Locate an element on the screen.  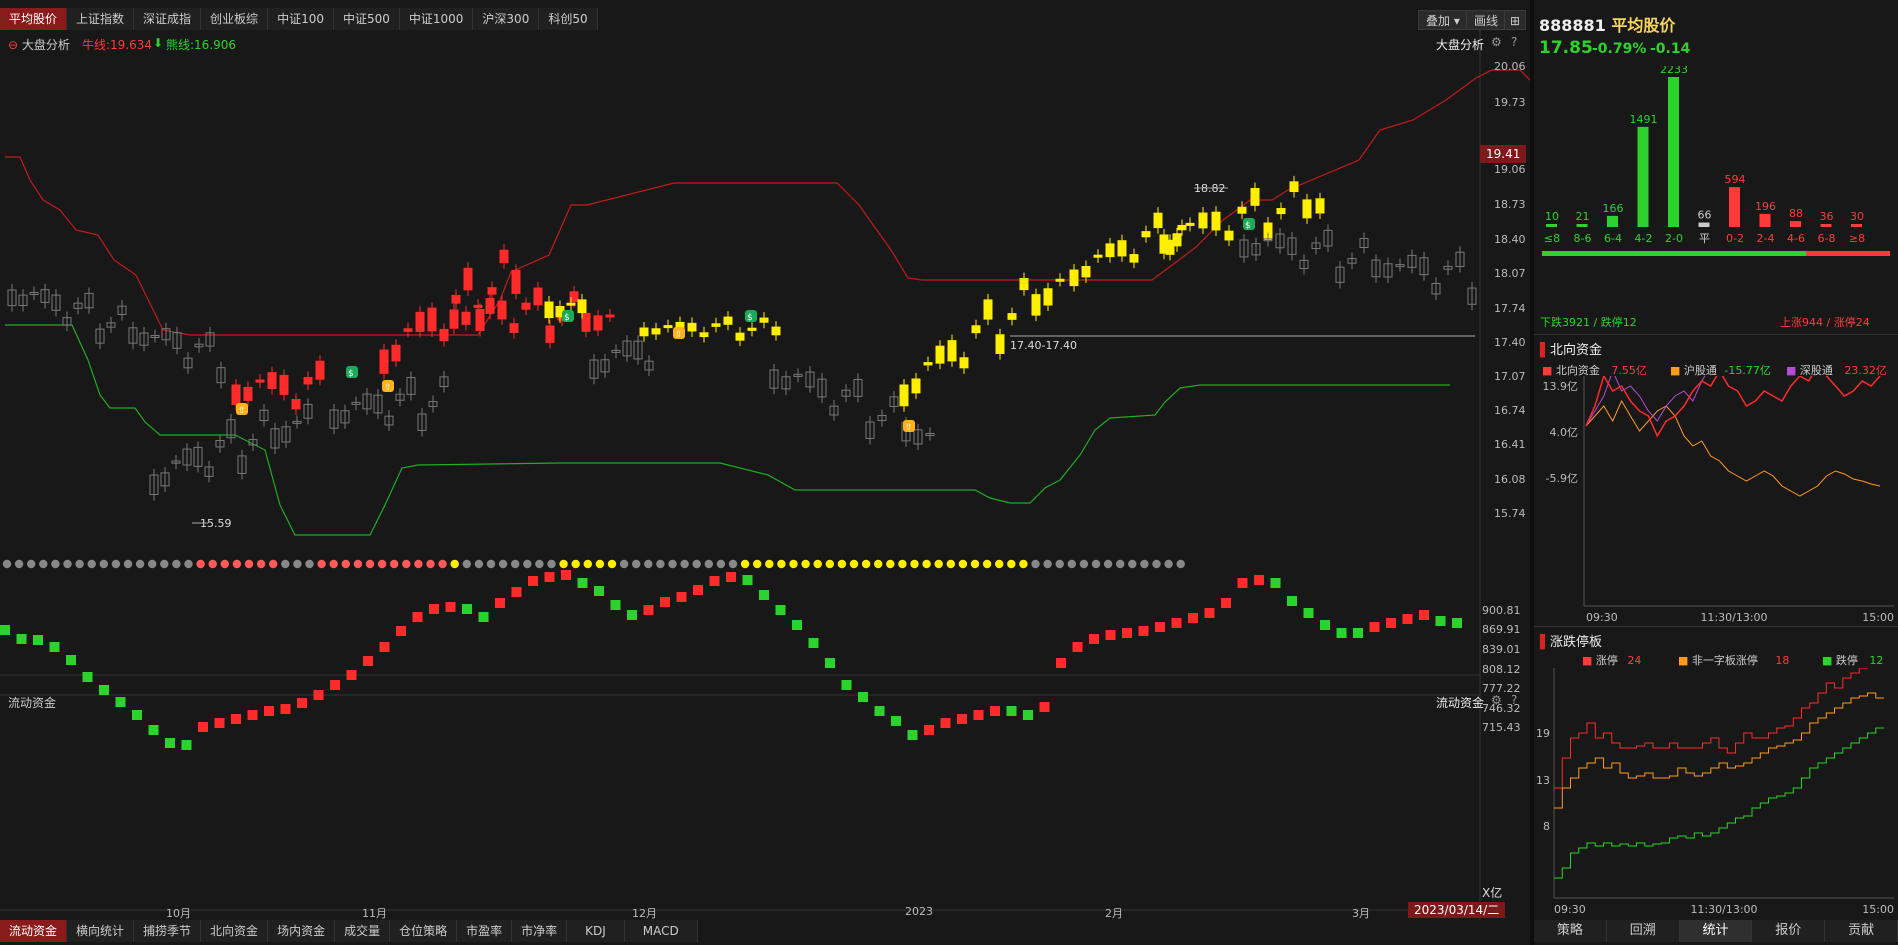
right-panel-tabs: 策略 回溯 统计 报价 贡献 is located at coordinates (1716, 931).